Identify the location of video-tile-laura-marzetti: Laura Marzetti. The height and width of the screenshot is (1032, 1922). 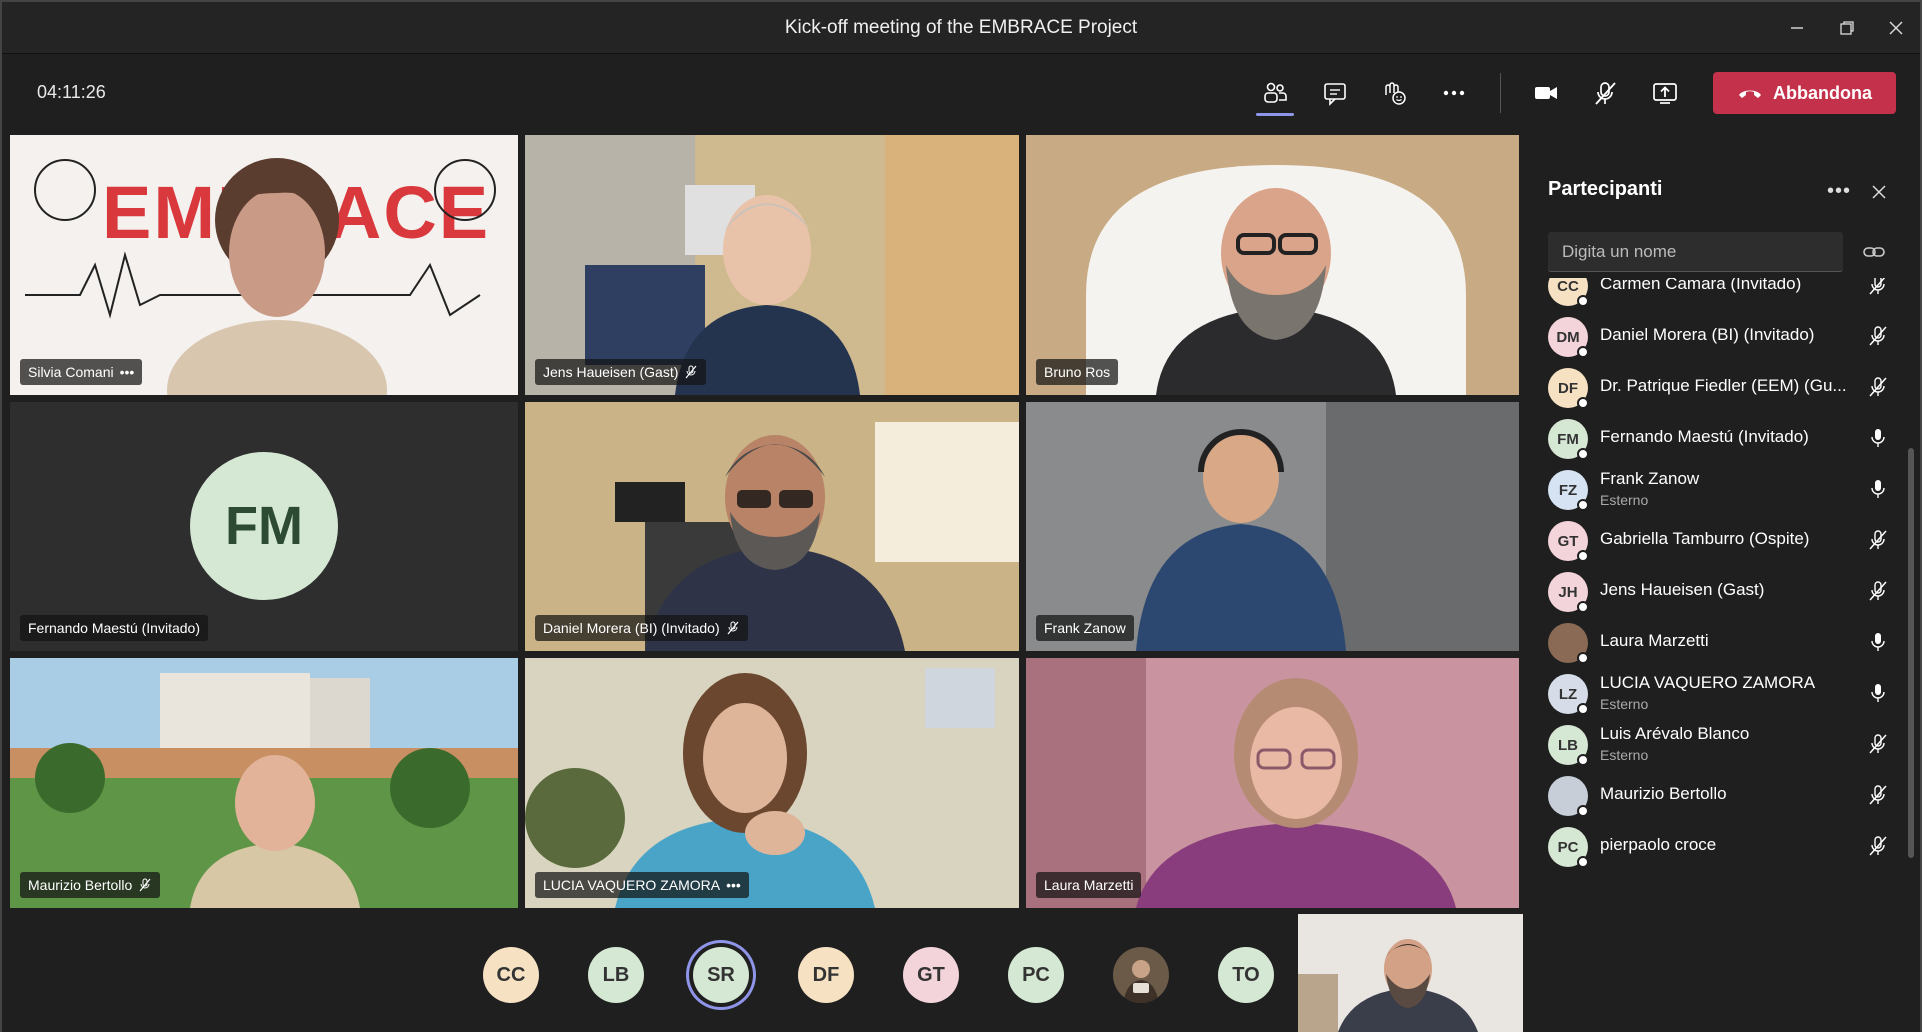
(1272, 783).